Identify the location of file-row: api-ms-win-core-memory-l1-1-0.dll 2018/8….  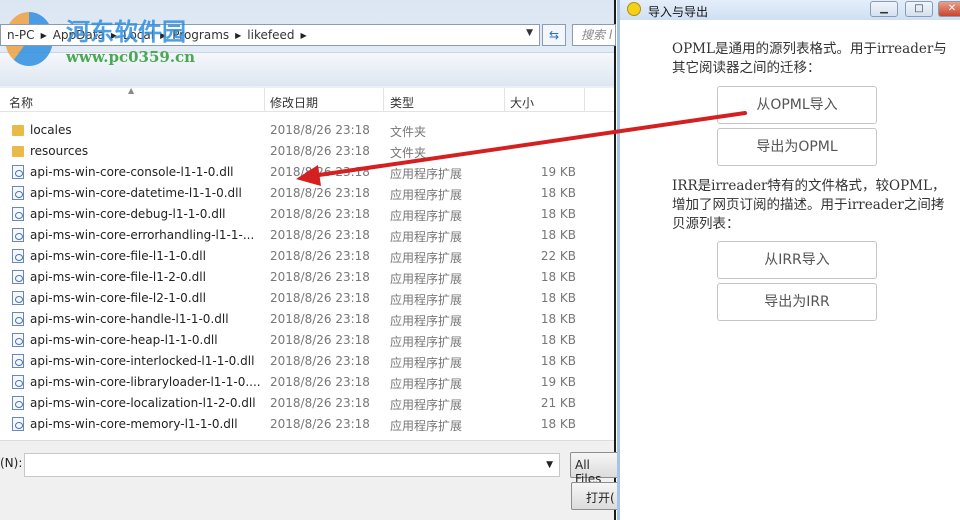
(307, 424).